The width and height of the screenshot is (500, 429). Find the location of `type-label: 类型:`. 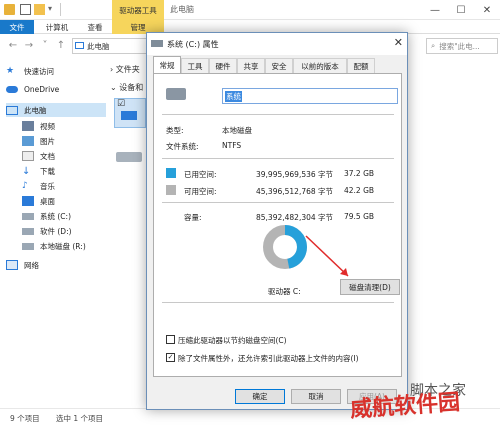

type-label: 类型: is located at coordinates (175, 130).